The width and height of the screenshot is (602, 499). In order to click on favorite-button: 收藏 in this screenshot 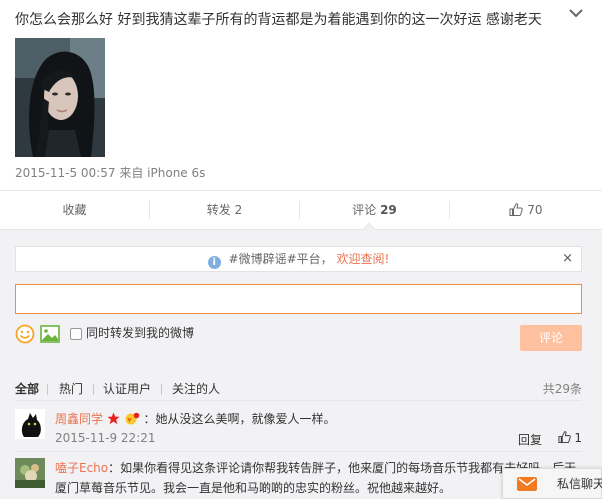, I will do `click(74, 210)`.